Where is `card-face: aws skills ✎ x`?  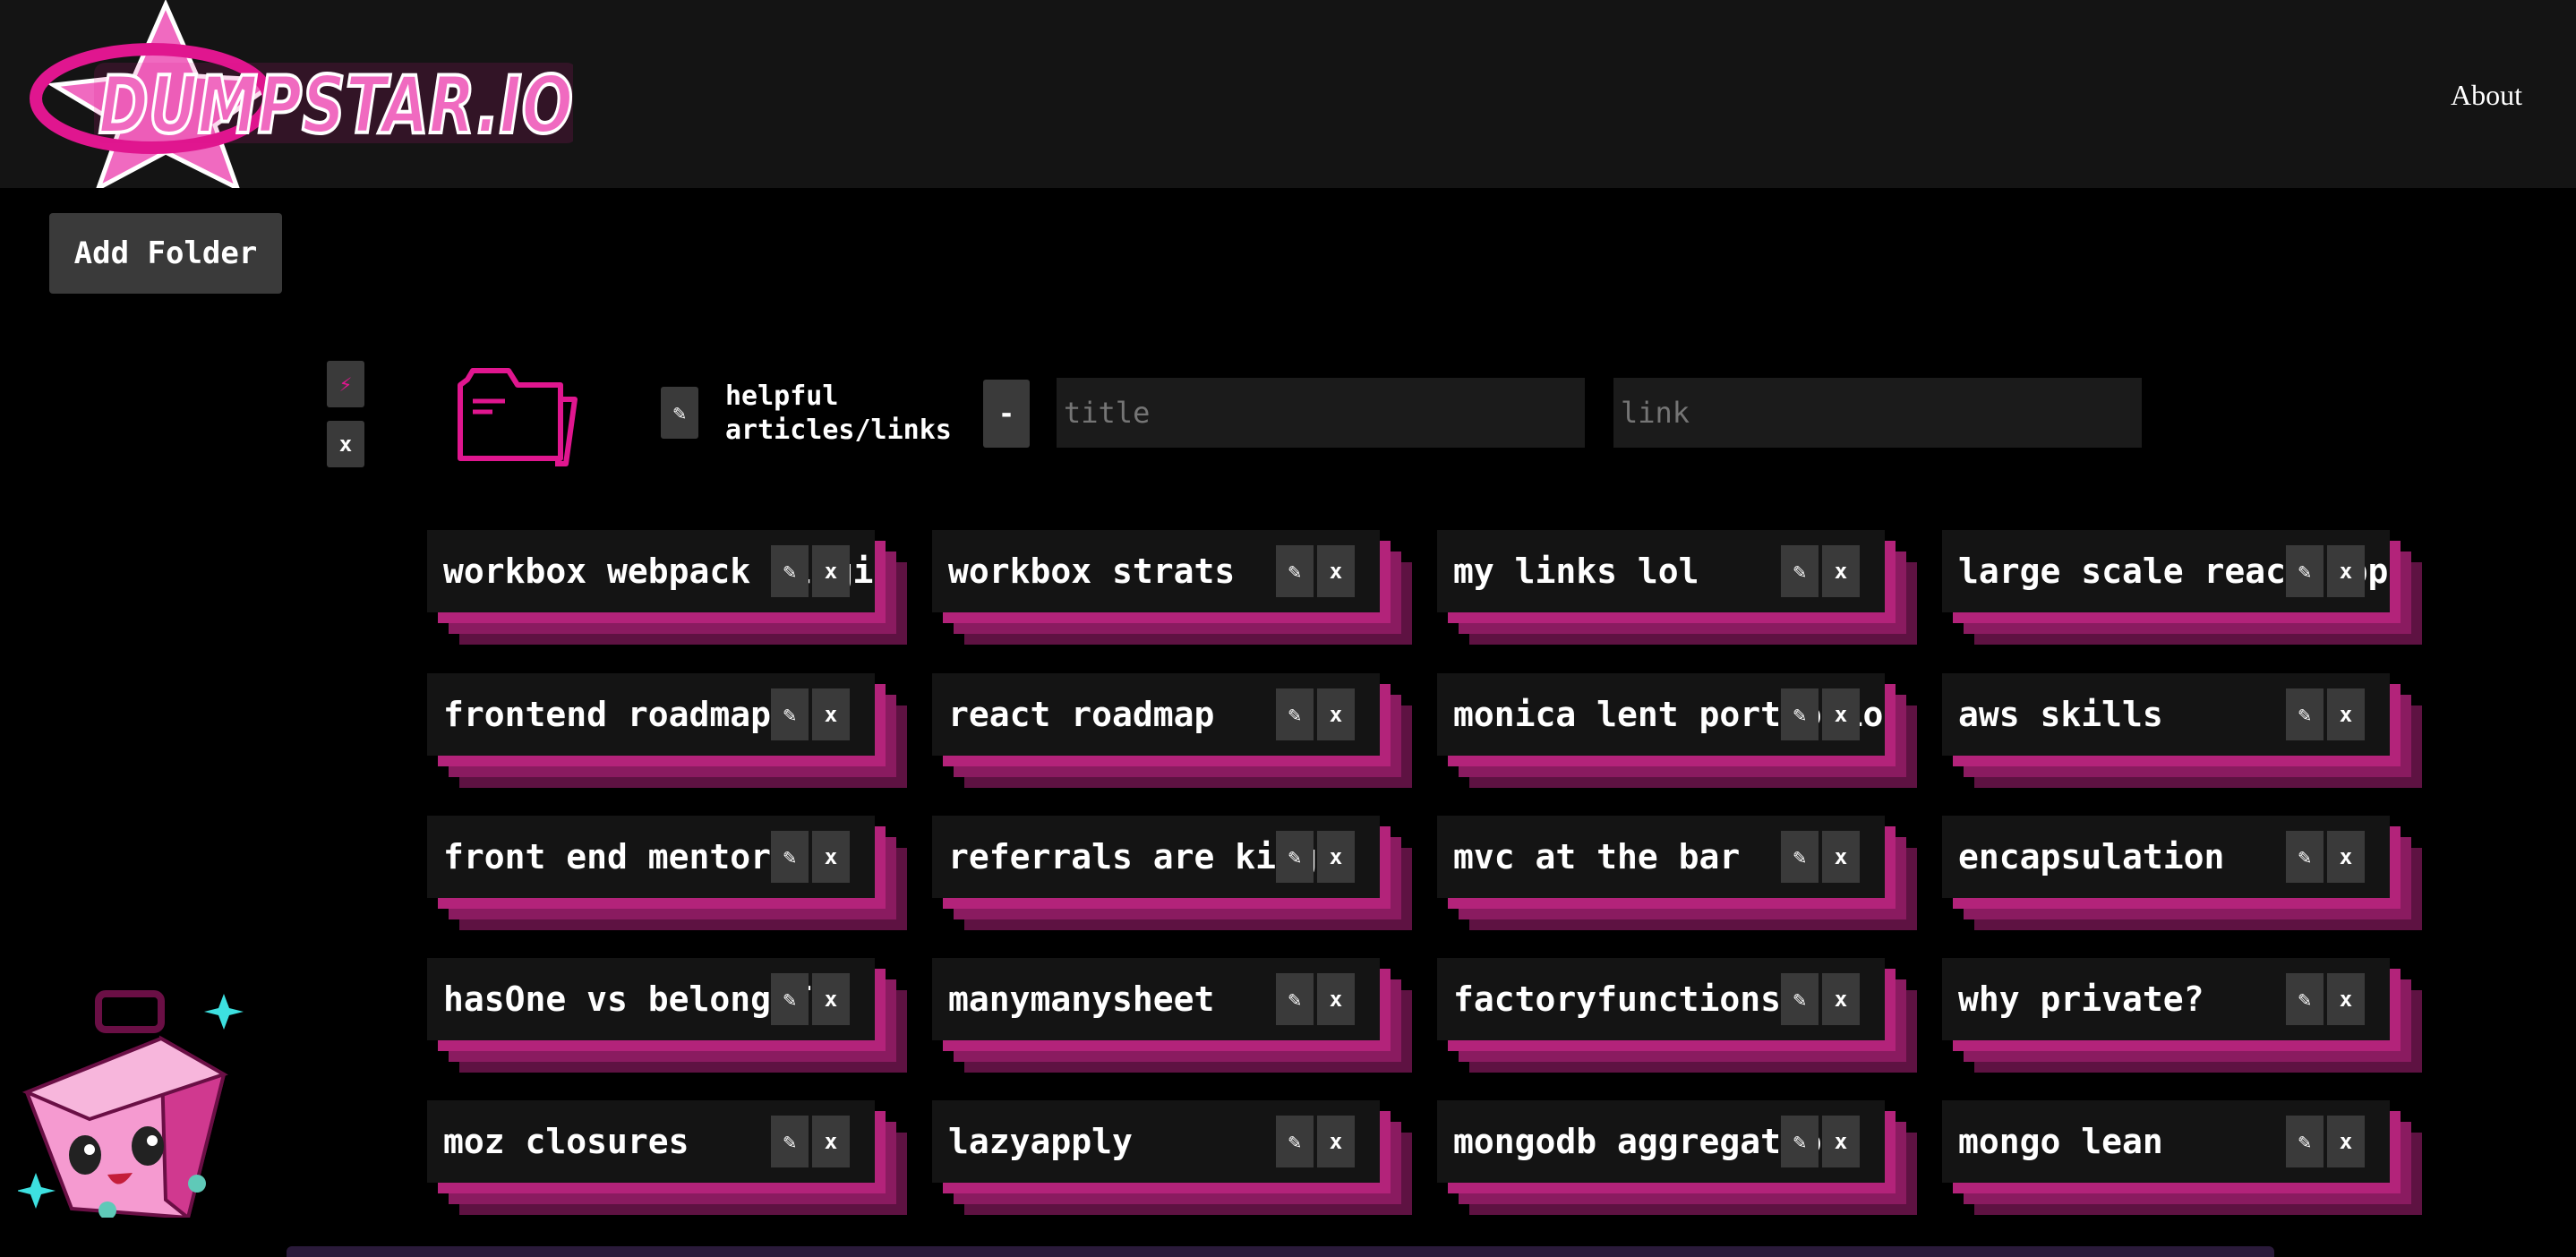 card-face: aws skills ✎ x is located at coordinates (2166, 715).